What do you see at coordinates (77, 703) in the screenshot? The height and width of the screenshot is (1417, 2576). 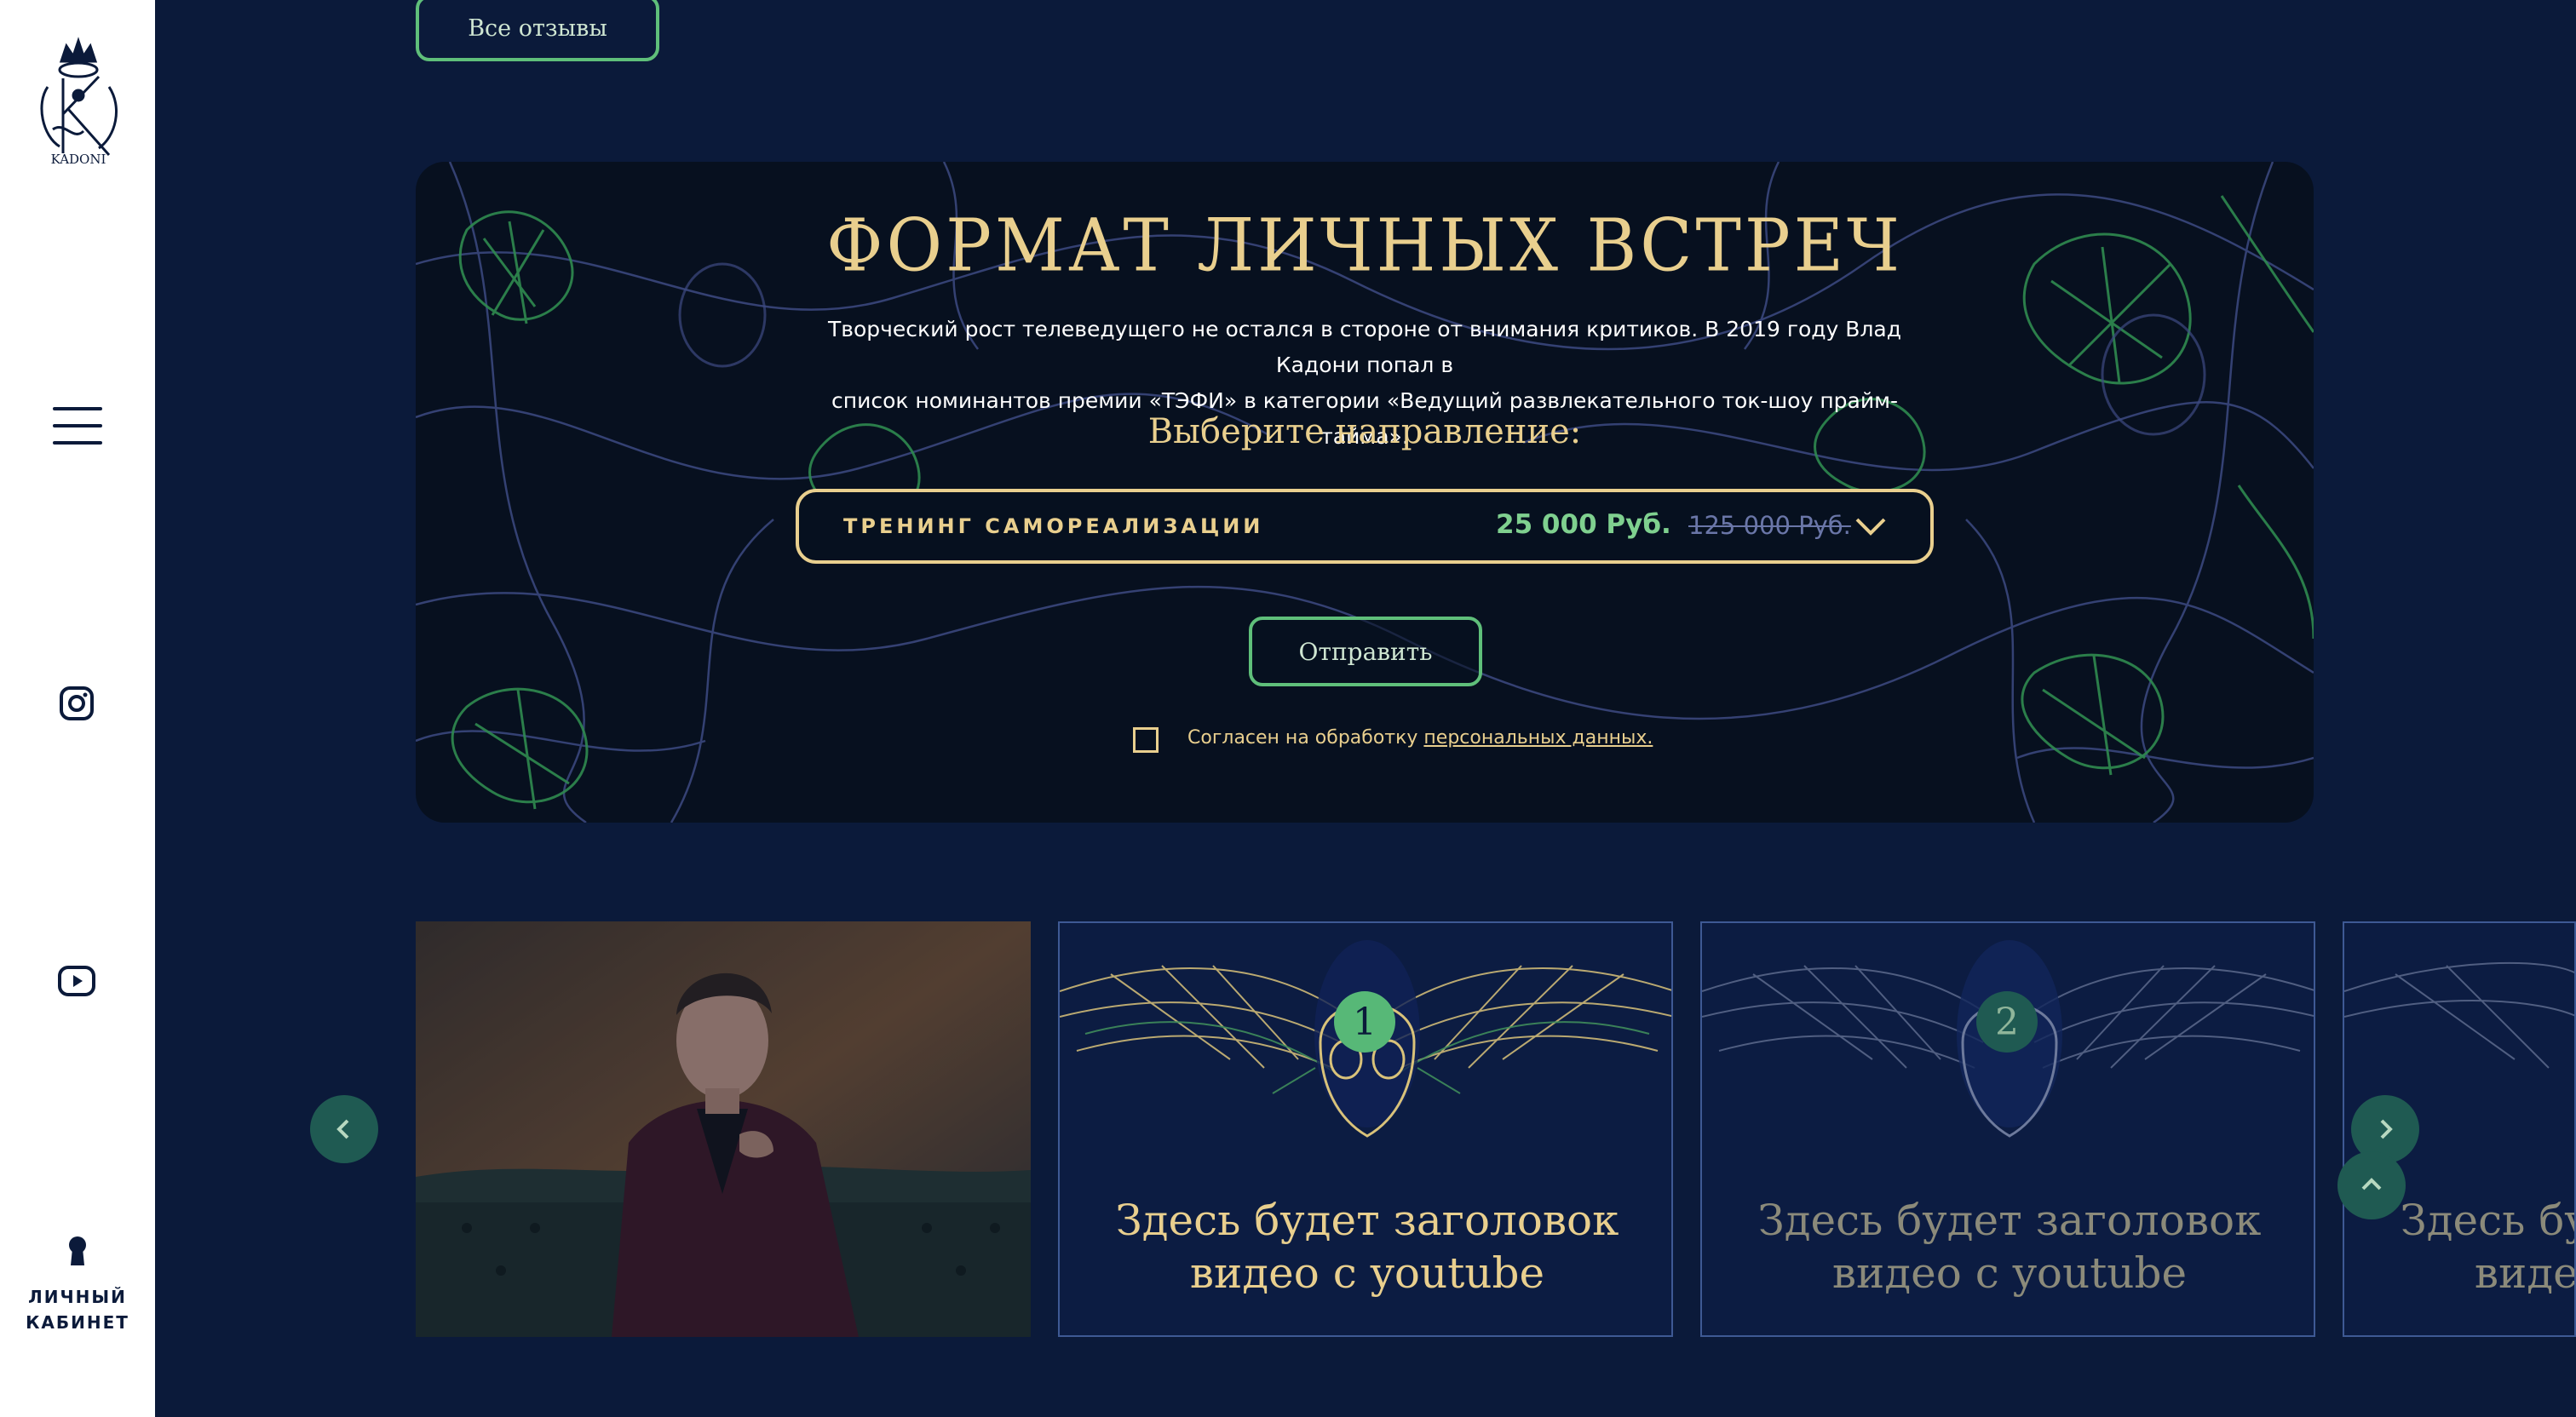 I see `instagram-icon` at bounding box center [77, 703].